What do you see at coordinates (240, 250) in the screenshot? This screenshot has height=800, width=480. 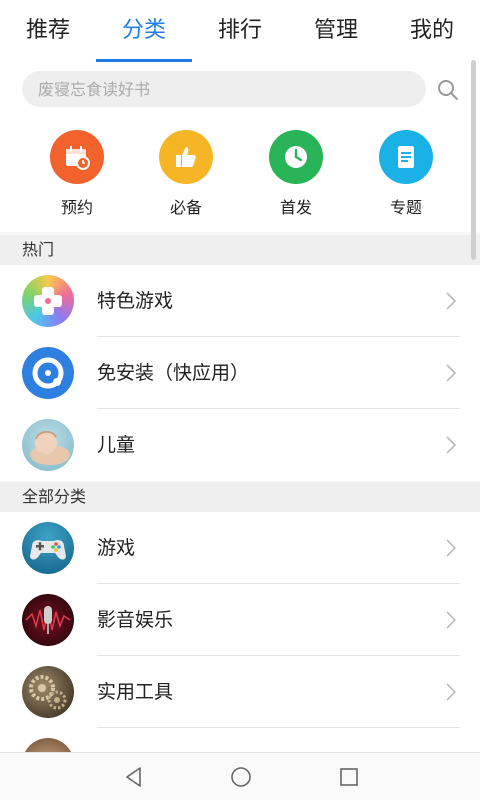 I see `section-header-hot: 热门` at bounding box center [240, 250].